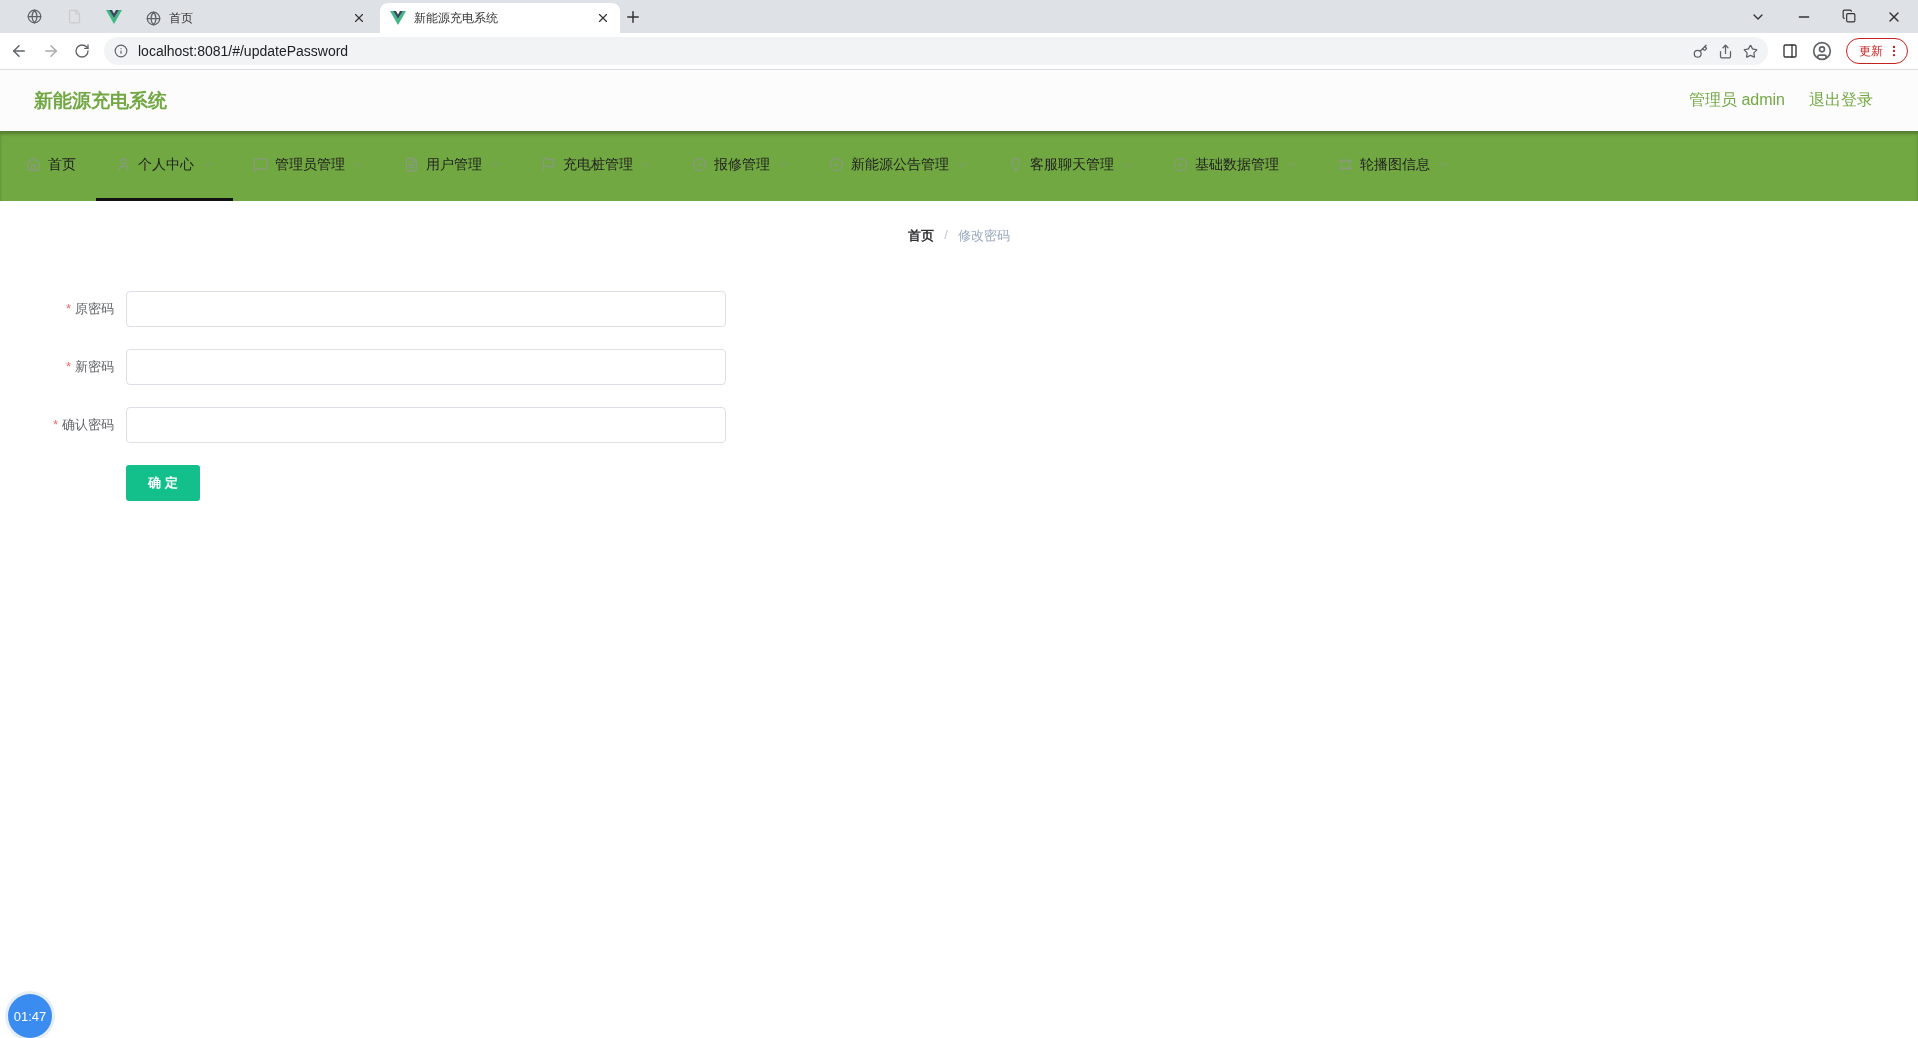 This screenshot has height=1038, width=1918. I want to click on back-icon, so click(19, 51).